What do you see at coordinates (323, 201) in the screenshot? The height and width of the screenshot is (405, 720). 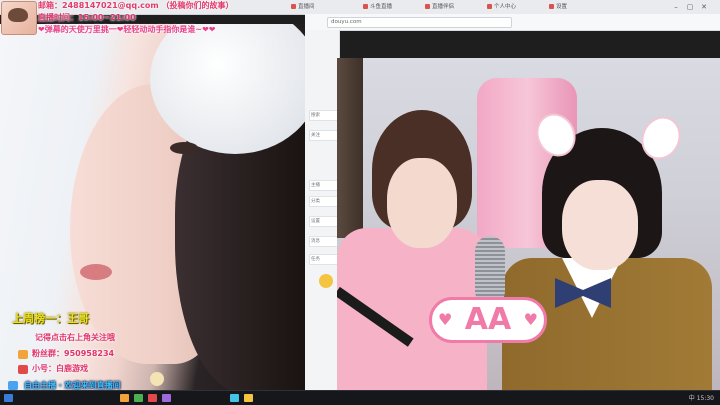 I see `sidebar-item: 分类` at bounding box center [323, 201].